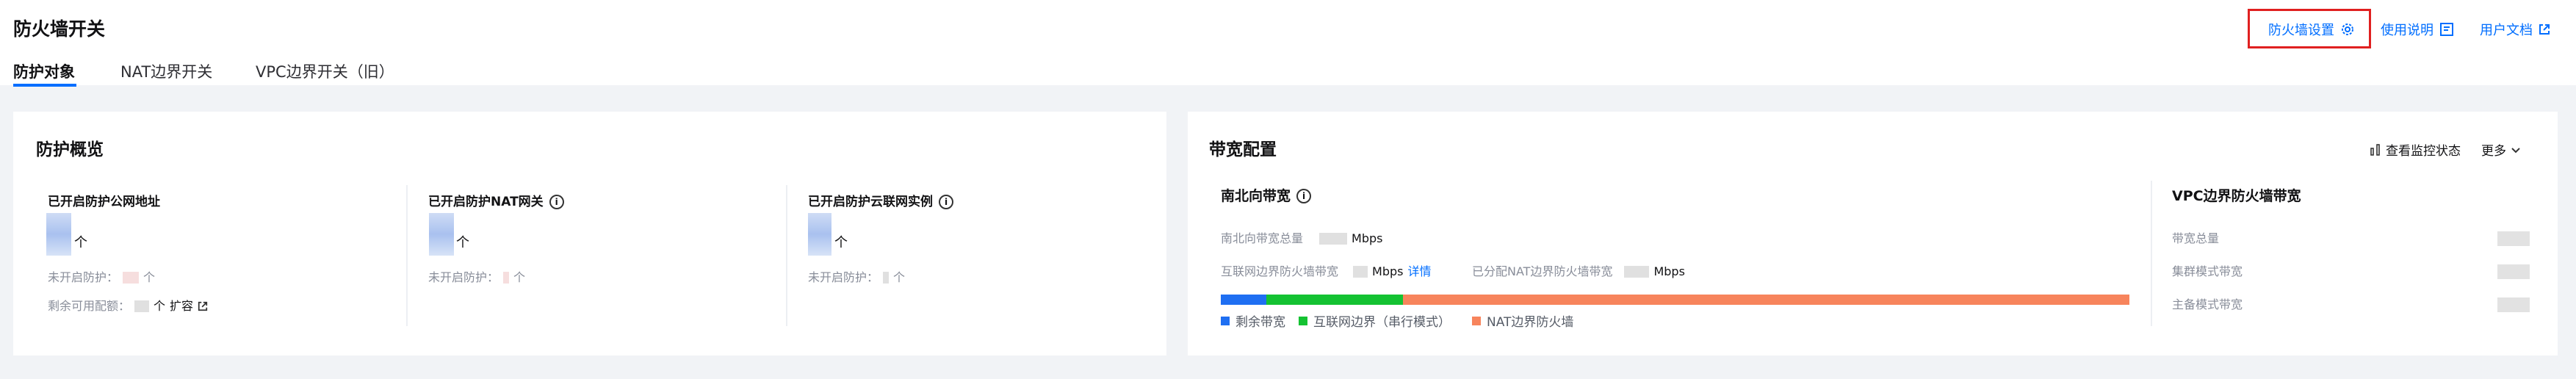 This screenshot has height=379, width=2576. I want to click on tab-nat-boundary-switch: NAT边界开关, so click(166, 72).